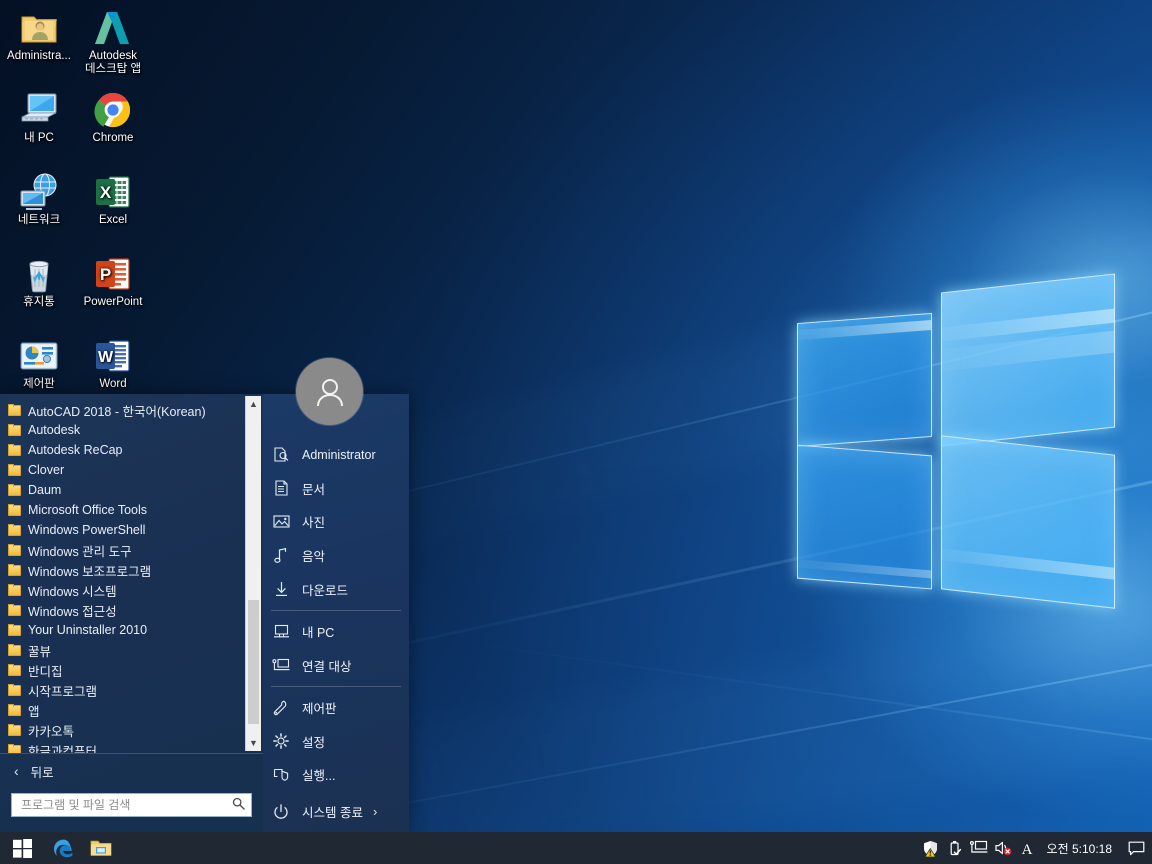 This screenshot has width=1152, height=864. Describe the element at coordinates (864, 517) in the screenshot. I see `hero-window-pane-bottom-left` at that location.